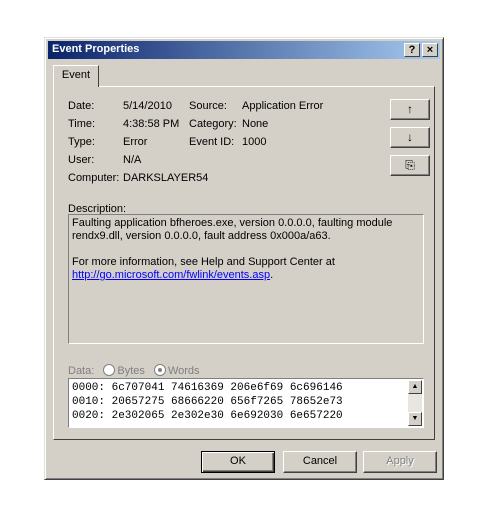  Describe the element at coordinates (135, 142) in the screenshot. I see `type-value: Error` at that location.